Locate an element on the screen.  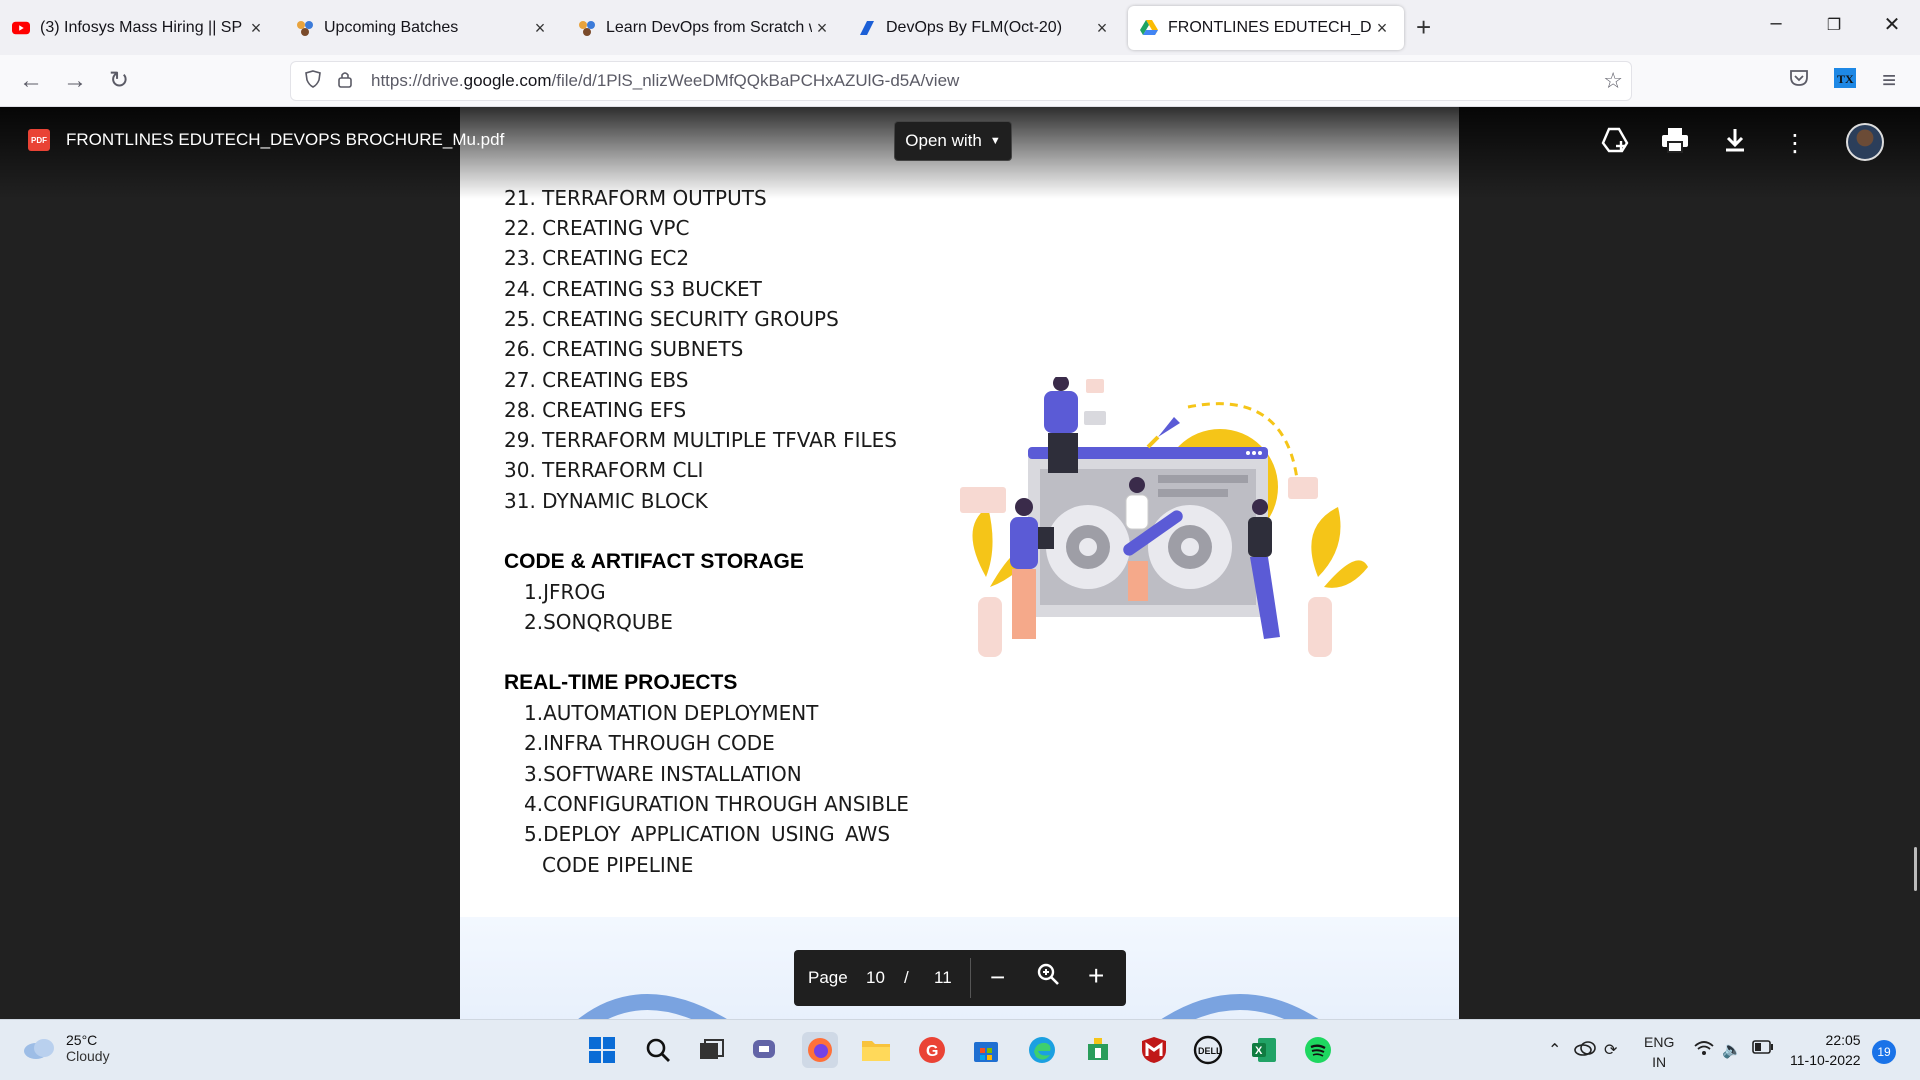
list-item: 1.AUTOMATION DEPLOYMENT is located at coordinates (671, 713).